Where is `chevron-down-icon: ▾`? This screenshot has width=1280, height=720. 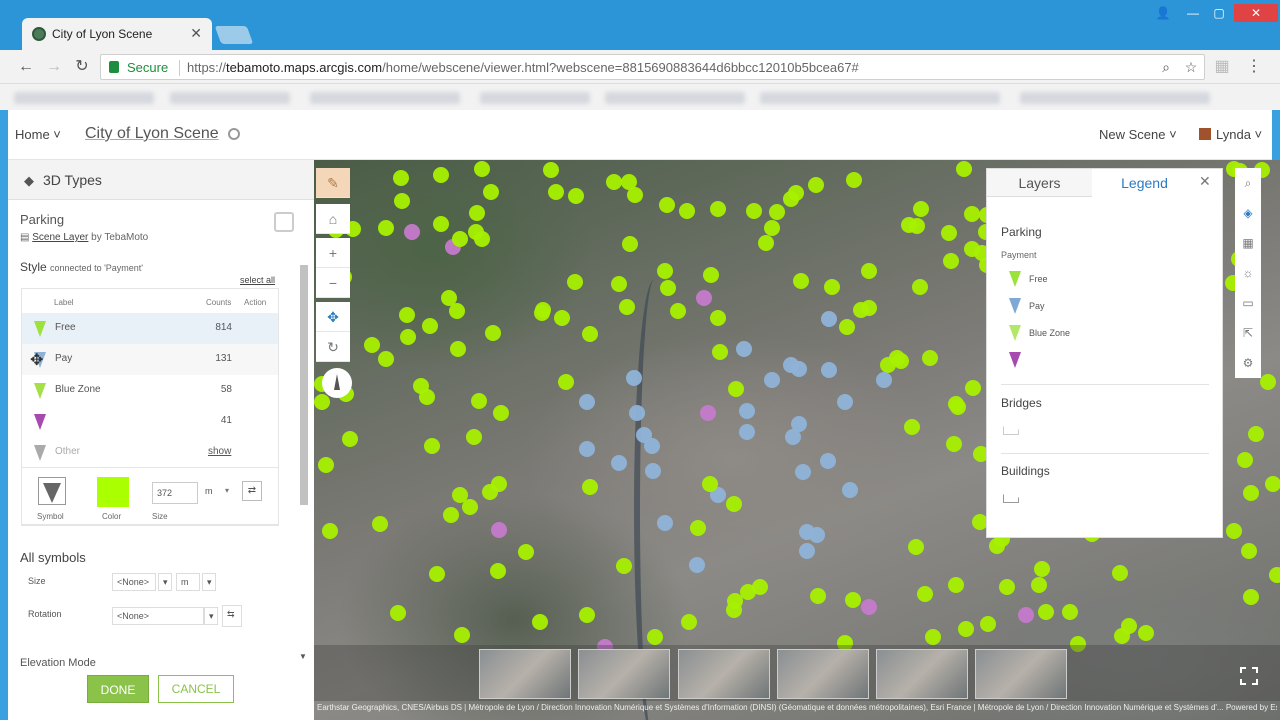 chevron-down-icon: ▾ is located at coordinates (209, 582).